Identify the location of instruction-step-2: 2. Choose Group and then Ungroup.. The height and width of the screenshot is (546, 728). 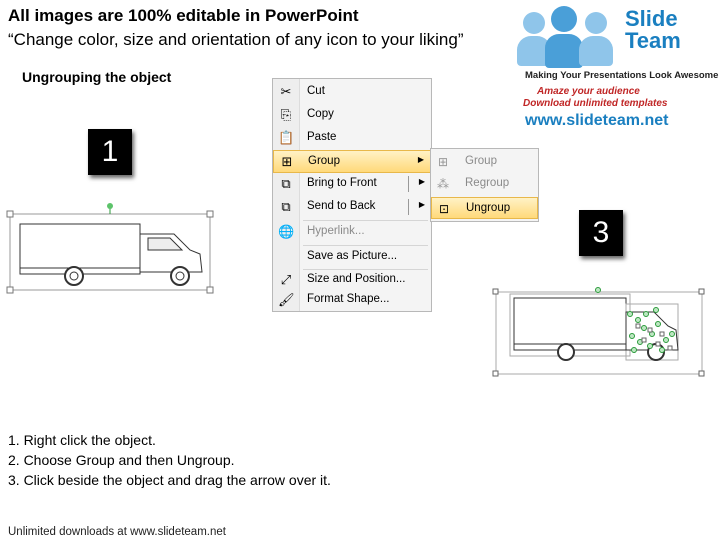
(121, 460).